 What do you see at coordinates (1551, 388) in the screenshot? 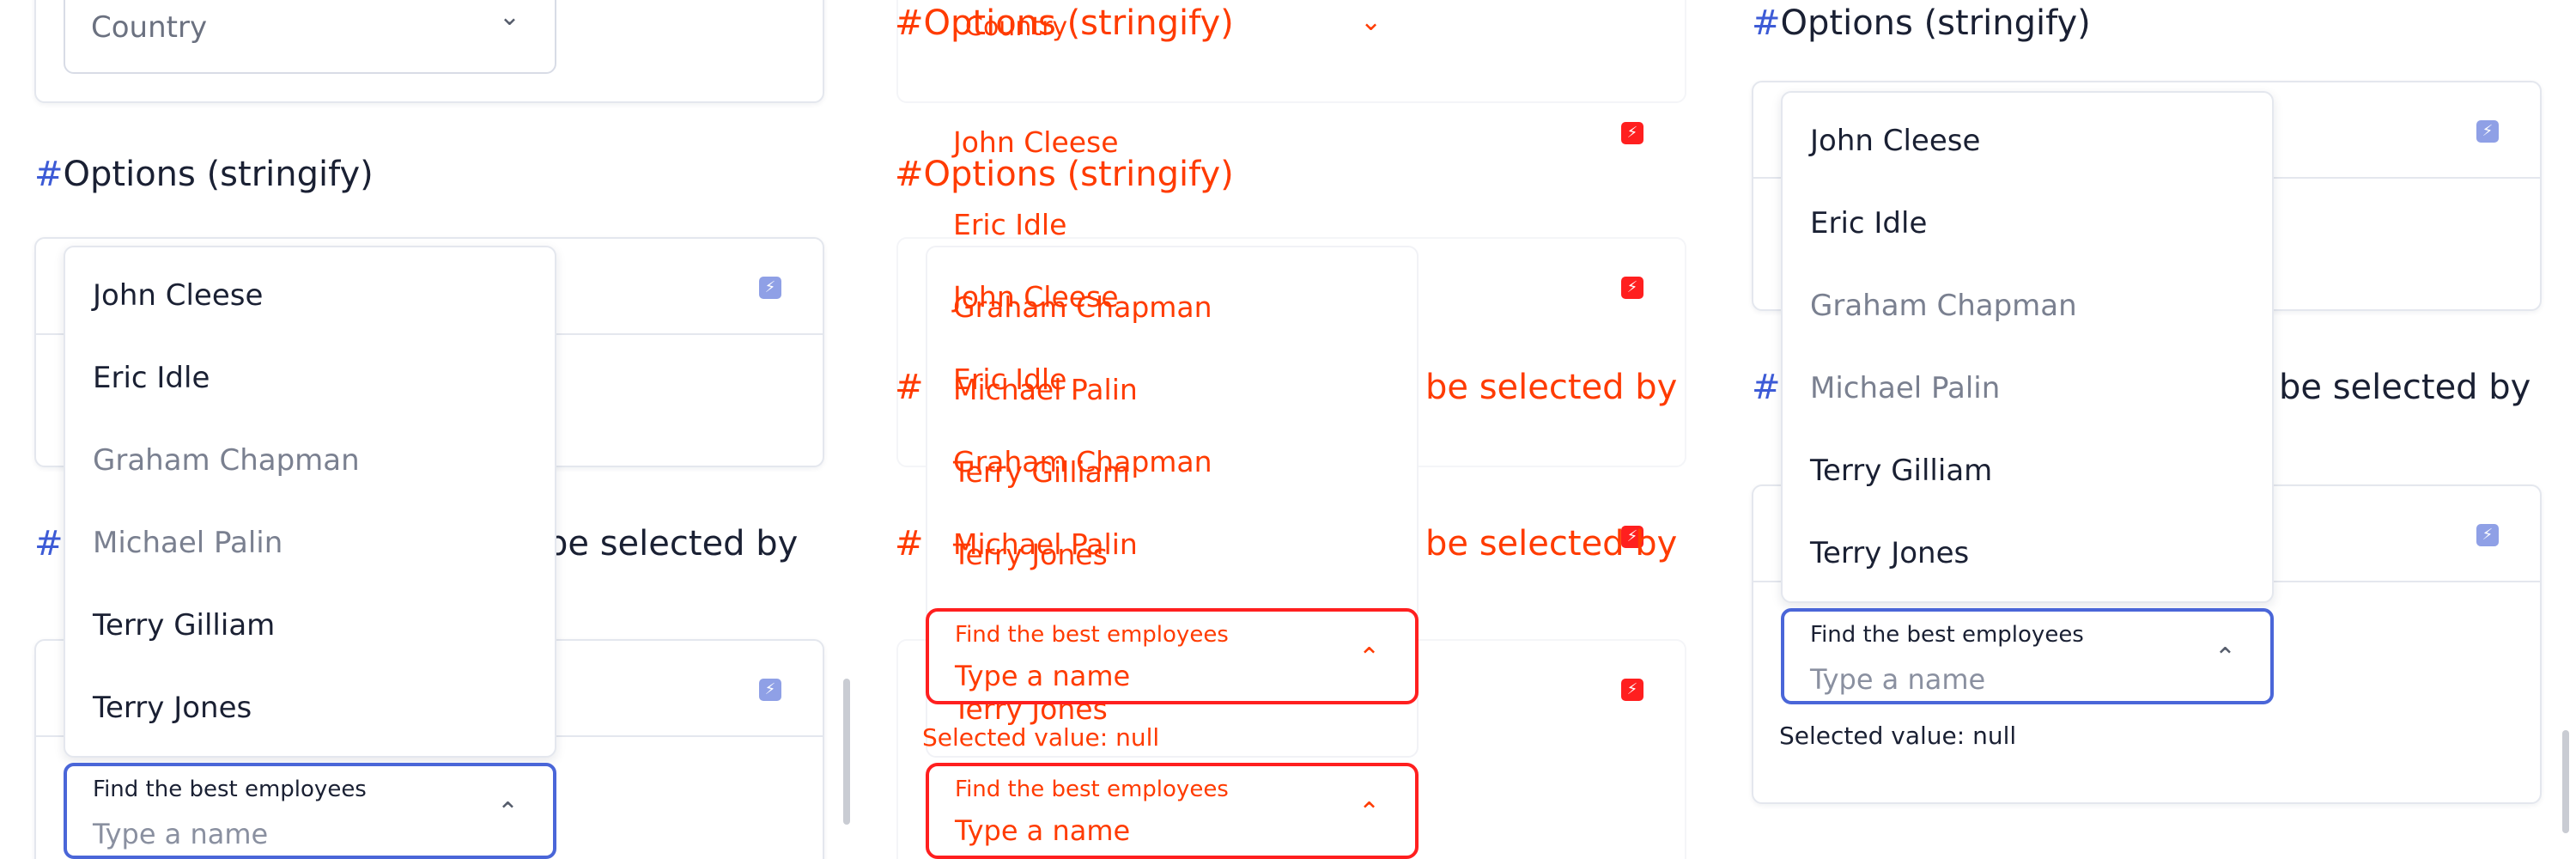
I see `overlay-partial-heading-1: be selected by` at bounding box center [1551, 388].